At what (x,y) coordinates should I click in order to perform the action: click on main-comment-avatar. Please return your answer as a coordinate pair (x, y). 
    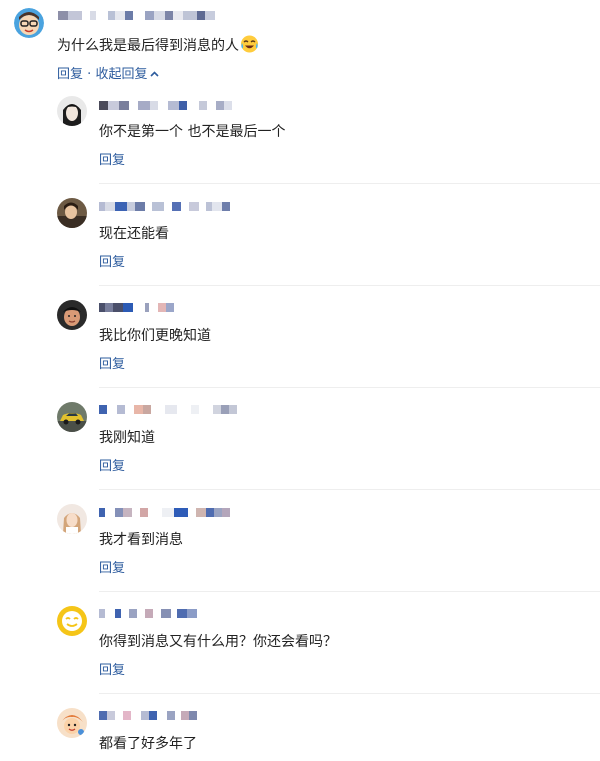
    Looking at the image, I should click on (29, 23).